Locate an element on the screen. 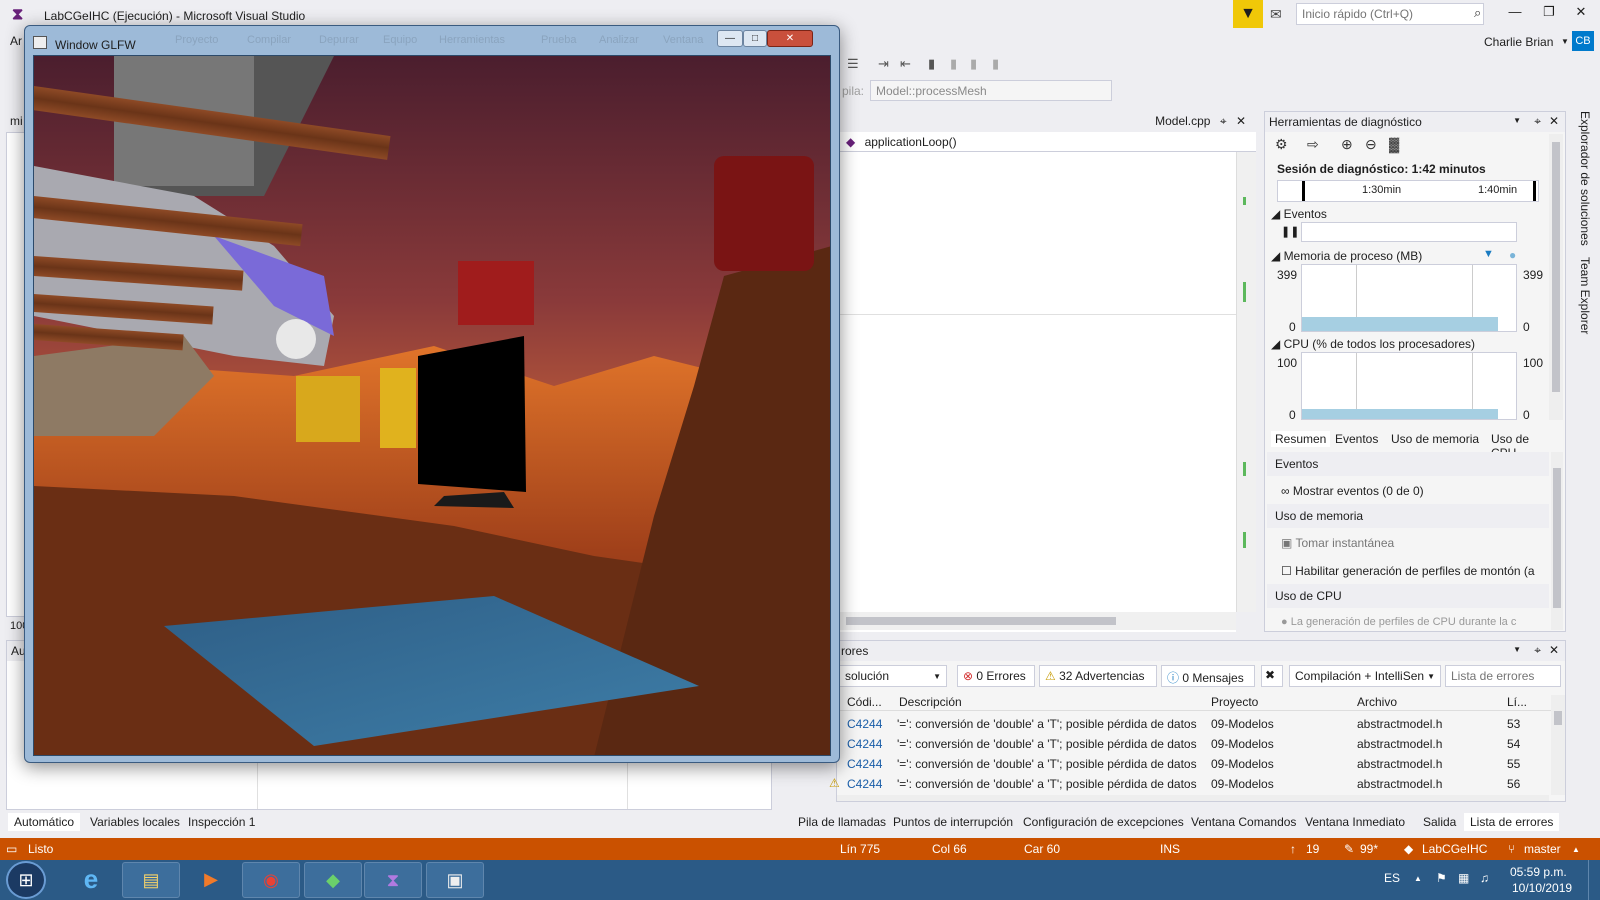  pencil-icon: ✎ is located at coordinates (1349, 849).